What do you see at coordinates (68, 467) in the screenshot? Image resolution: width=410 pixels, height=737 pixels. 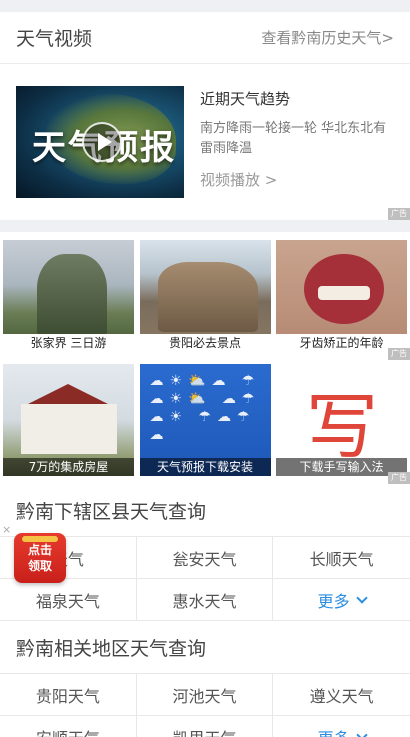 I see `ad-caption: 7万的集成房屋` at bounding box center [68, 467].